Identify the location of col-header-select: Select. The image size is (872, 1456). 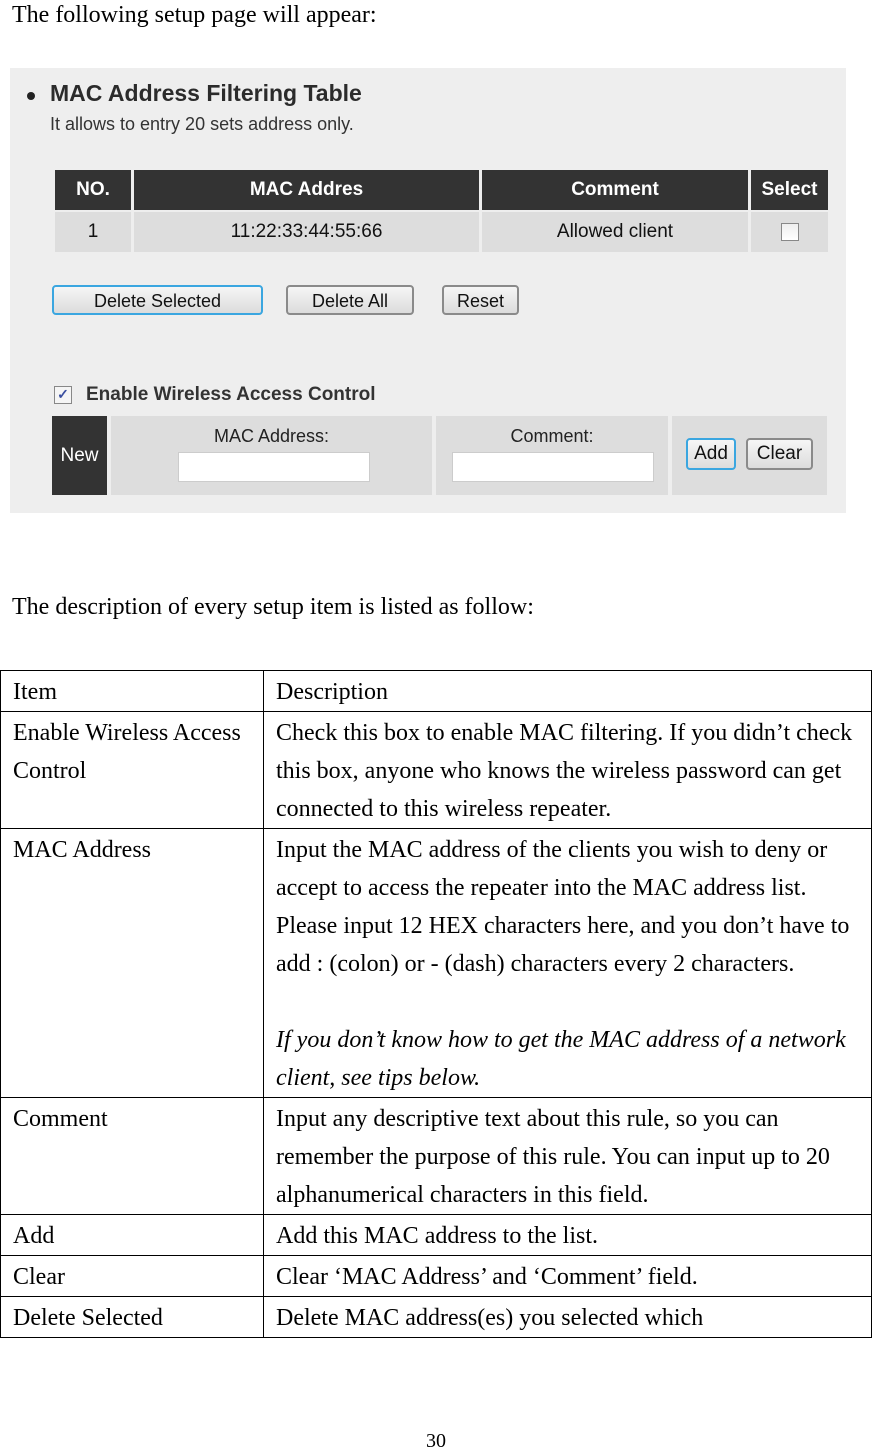
(789, 190).